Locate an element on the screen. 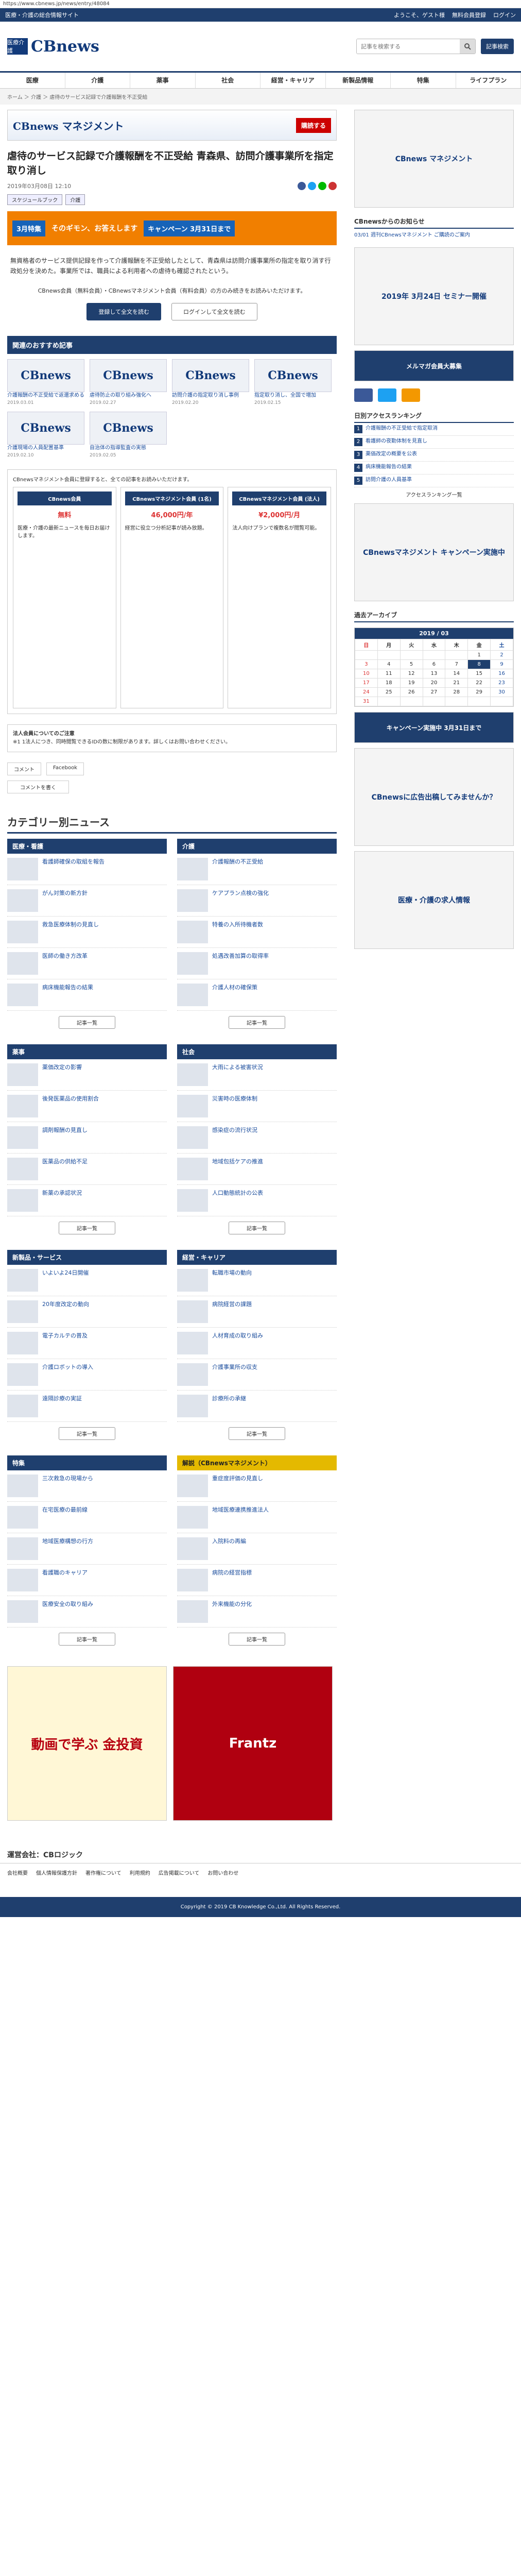 The height and width of the screenshot is (2576, 521). calendar-day: 6 is located at coordinates (434, 664).